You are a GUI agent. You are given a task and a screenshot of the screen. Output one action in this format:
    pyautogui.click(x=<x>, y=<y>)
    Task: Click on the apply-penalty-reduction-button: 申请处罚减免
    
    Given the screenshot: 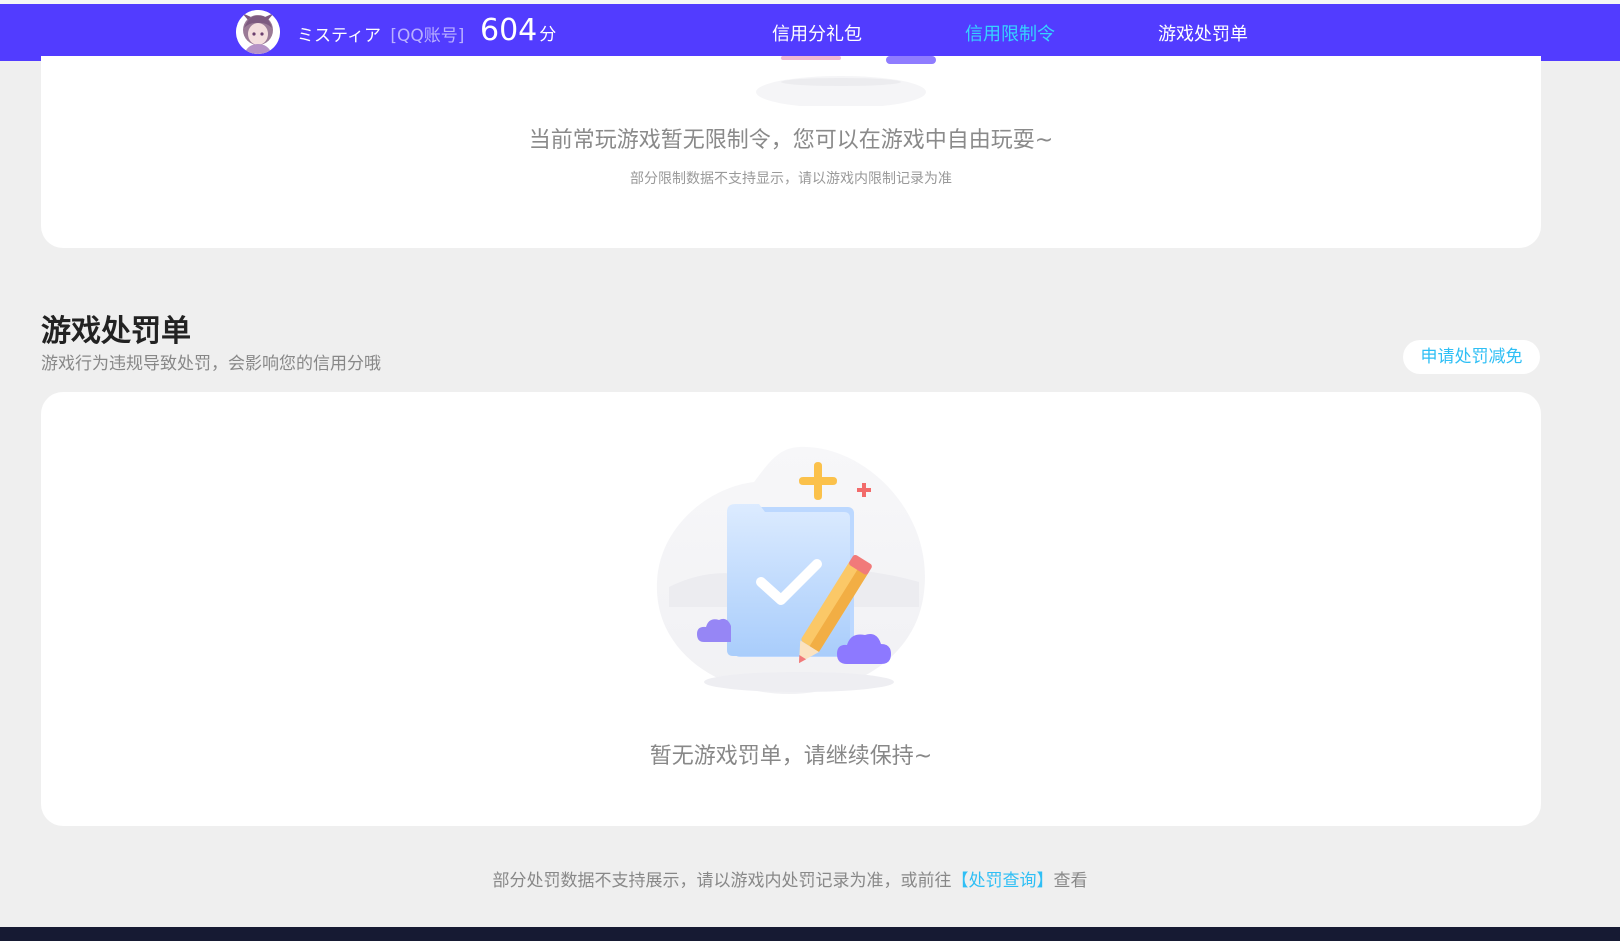 What is the action you would take?
    pyautogui.click(x=1471, y=357)
    